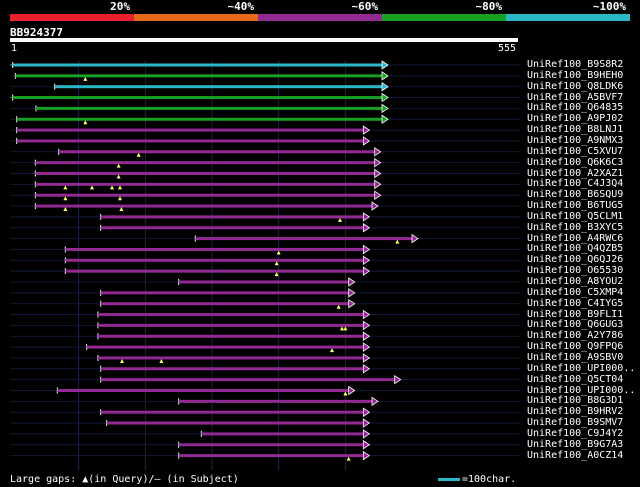 Image resolution: width=640 pixels, height=487 pixels. Describe the element at coordinates (575, 151) in the screenshot. I see `hit-label: UniRef100_C5XVU7` at that location.